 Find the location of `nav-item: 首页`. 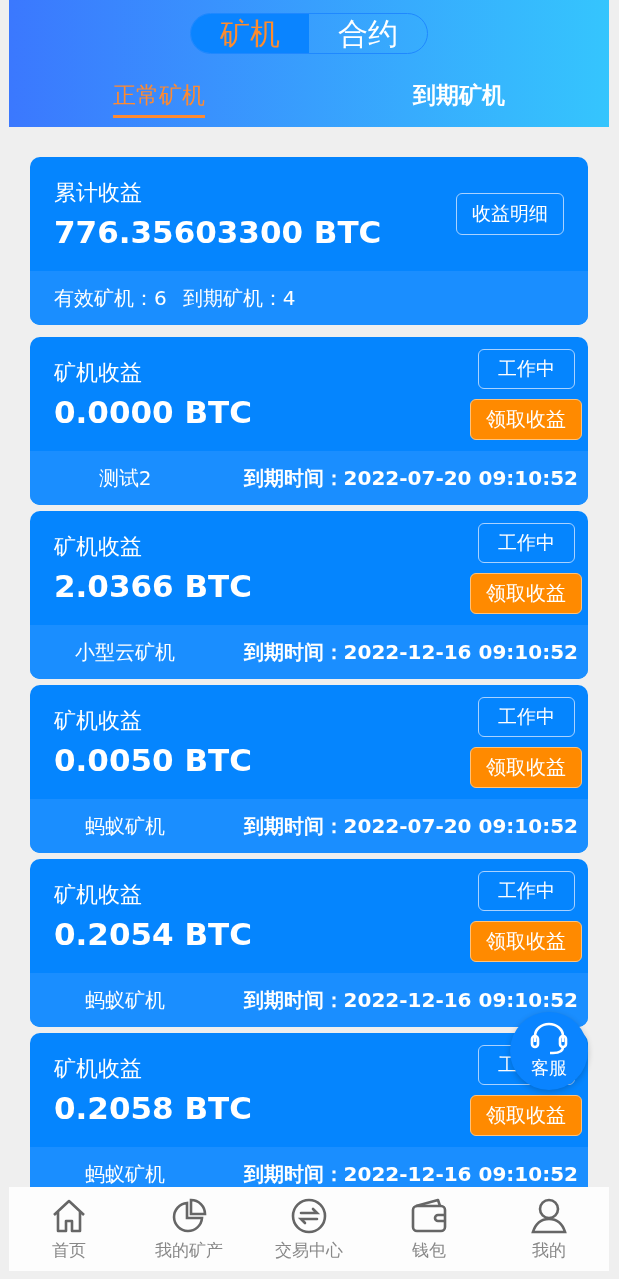

nav-item: 首页 is located at coordinates (69, 1229).